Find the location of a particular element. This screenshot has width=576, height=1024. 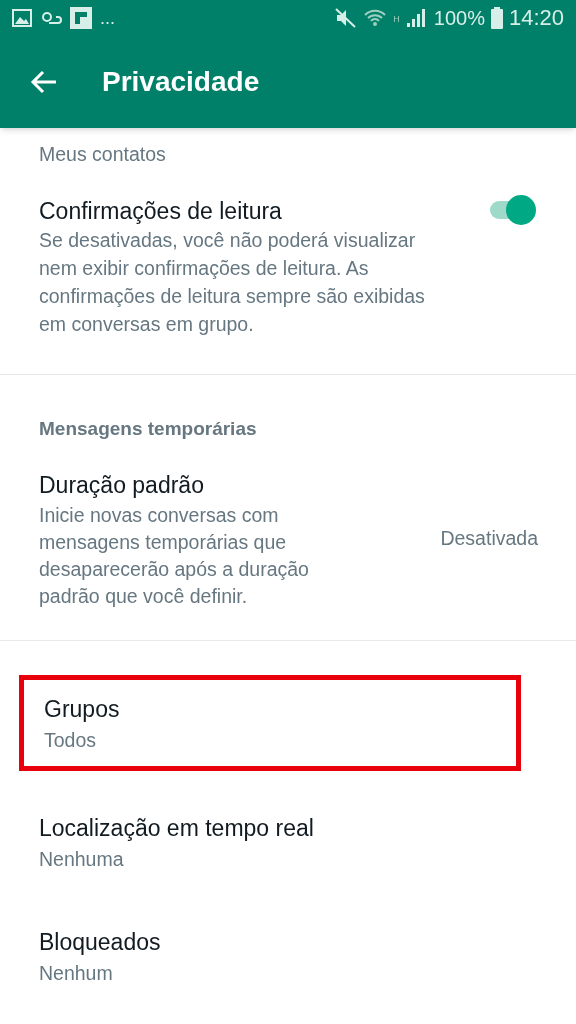

network-type: H is located at coordinates (396, 19).